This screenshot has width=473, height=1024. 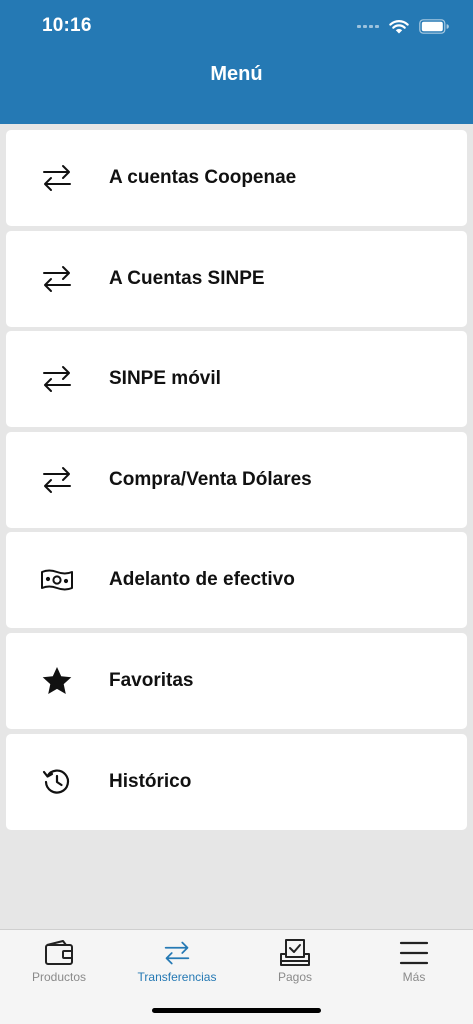 What do you see at coordinates (202, 580) in the screenshot?
I see `menu-item-label: Adelanto de efectivo` at bounding box center [202, 580].